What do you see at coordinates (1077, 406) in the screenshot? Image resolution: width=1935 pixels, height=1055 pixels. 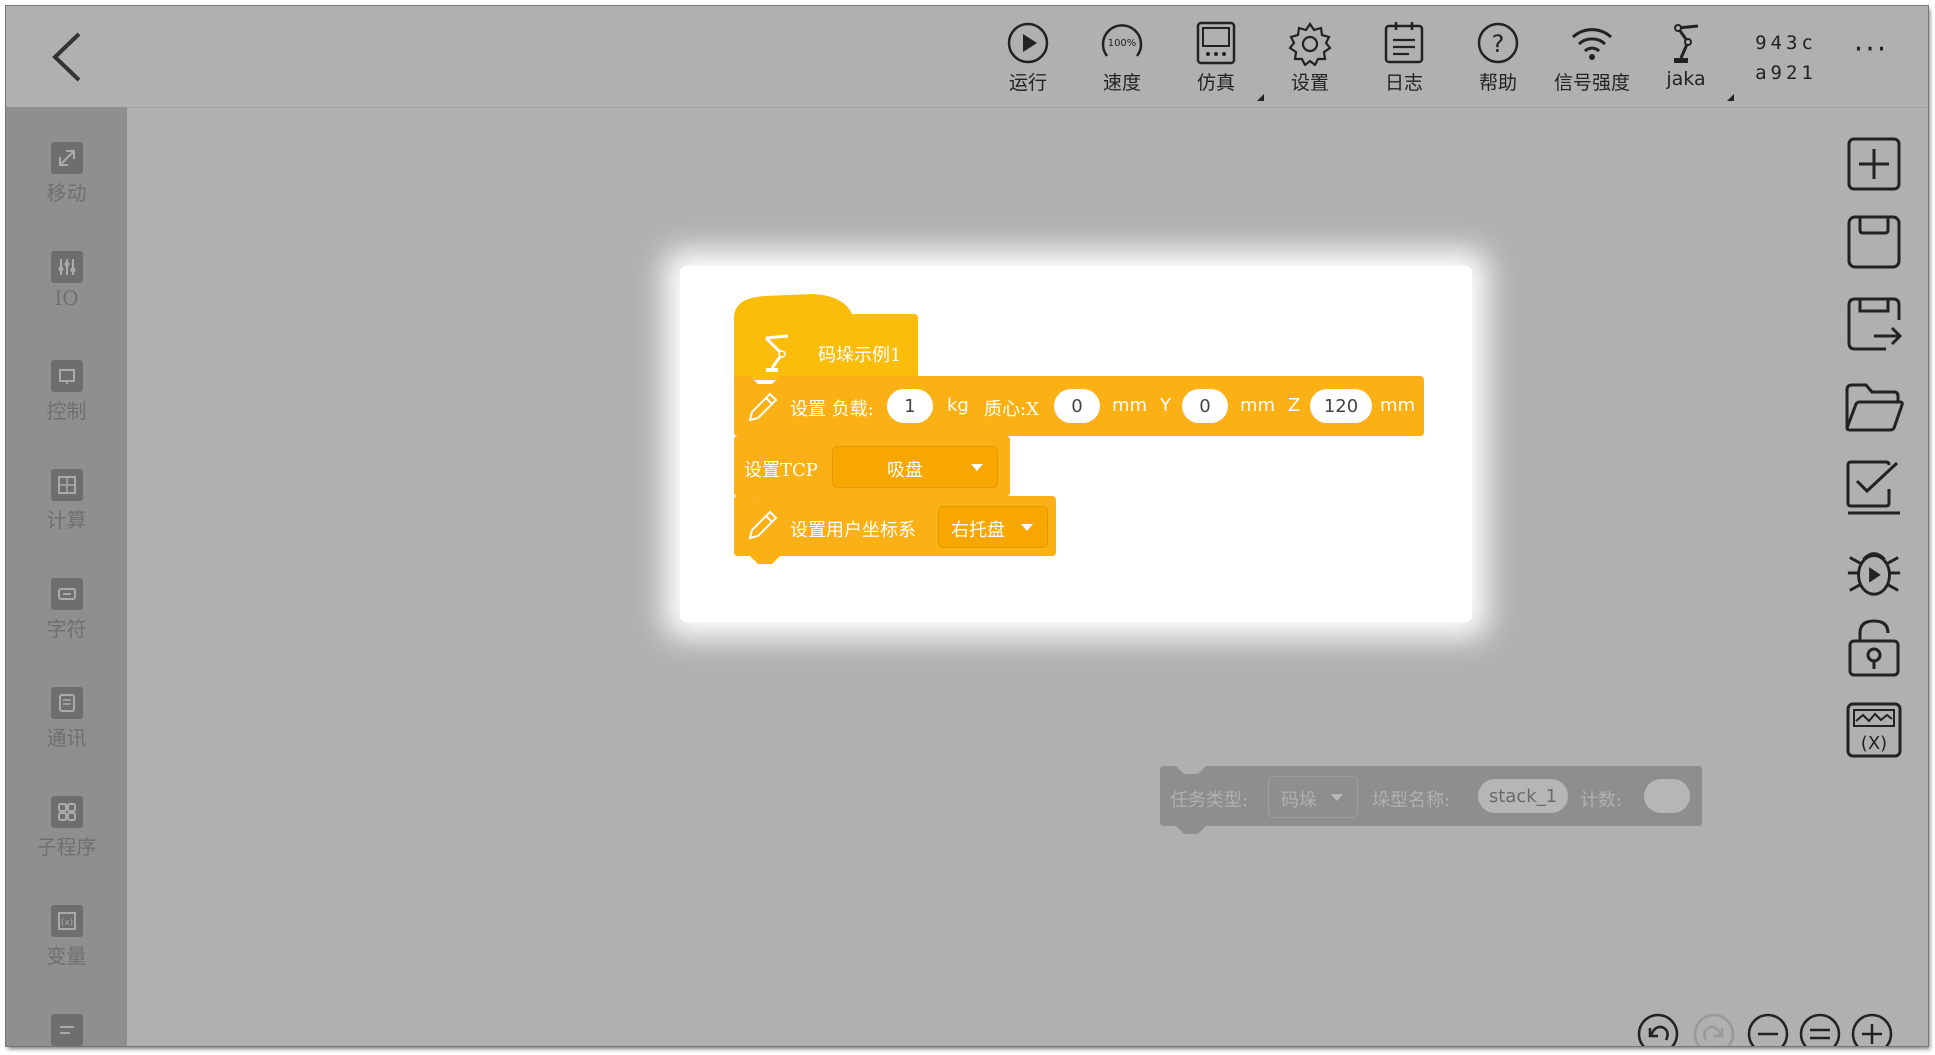 I see `com-x-input: 0` at bounding box center [1077, 406].